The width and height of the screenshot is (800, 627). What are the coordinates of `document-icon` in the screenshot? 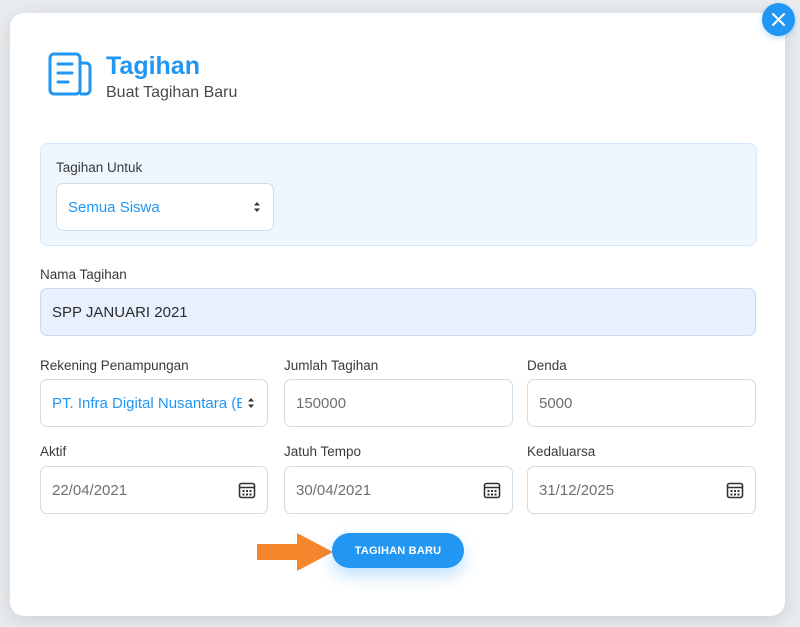 It's located at (70, 74).